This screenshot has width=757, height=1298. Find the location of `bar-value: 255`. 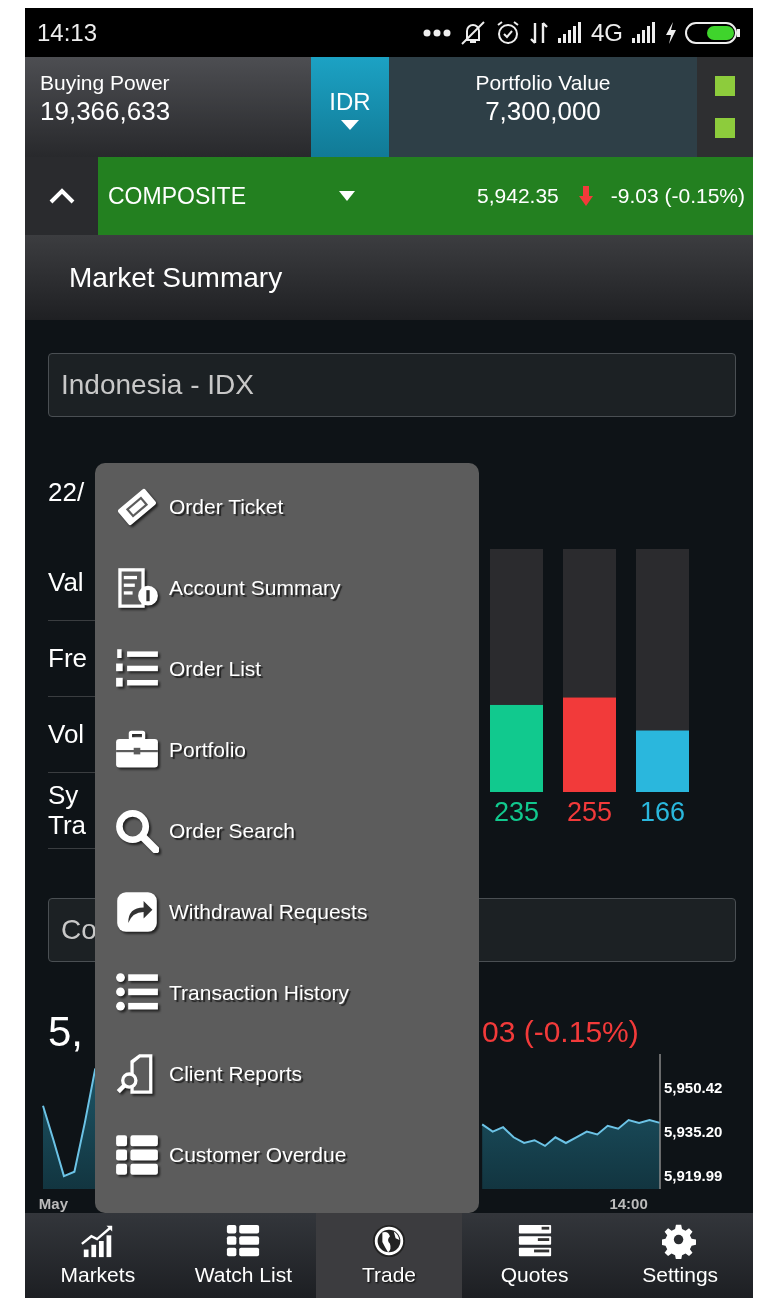

bar-value: 255 is located at coordinates (589, 812).